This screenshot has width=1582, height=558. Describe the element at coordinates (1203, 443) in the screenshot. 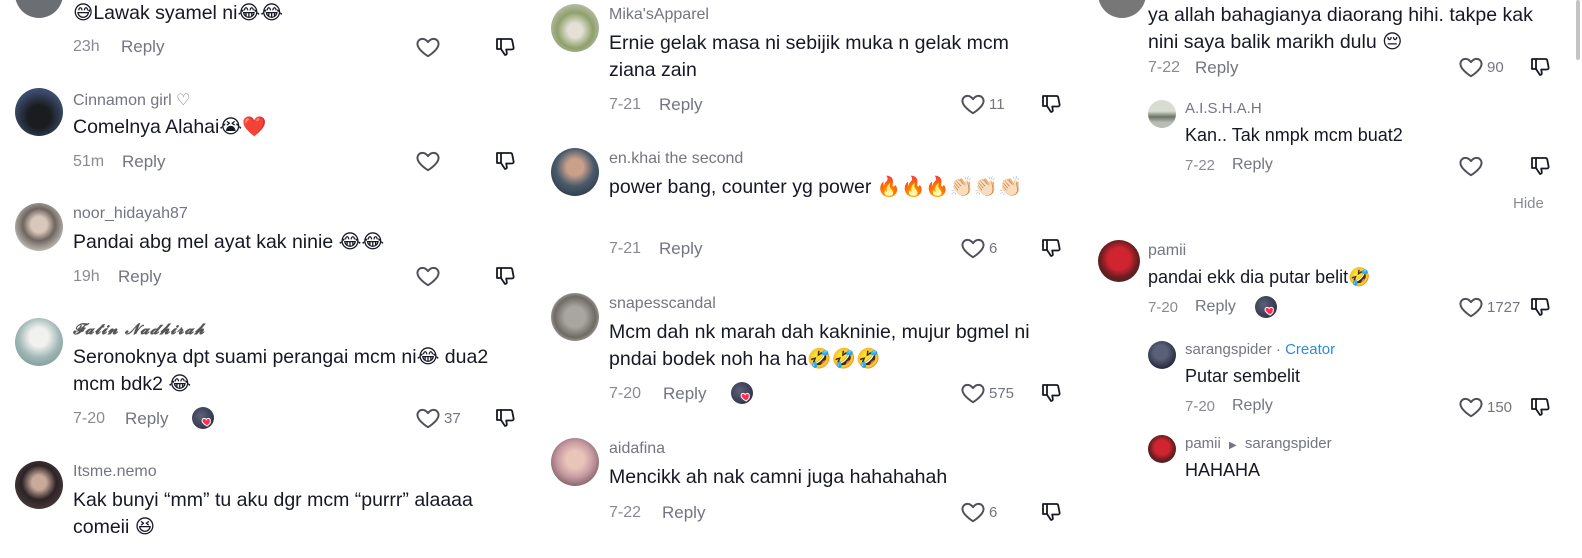

I see `reply-author: pamii` at that location.